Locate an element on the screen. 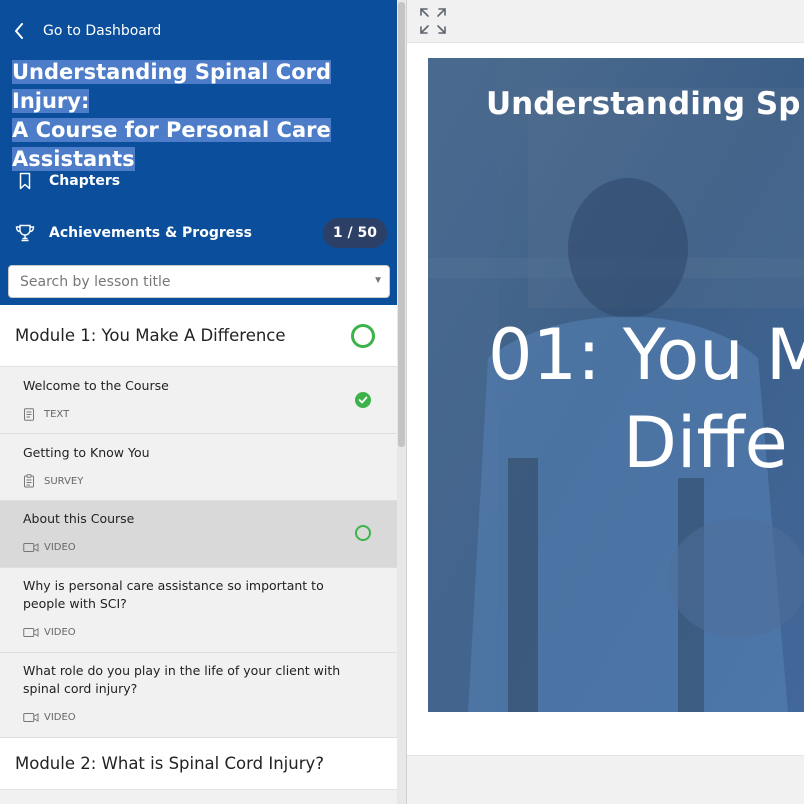 This screenshot has height=804, width=804. lesson-type: SURVEY is located at coordinates (53, 481).